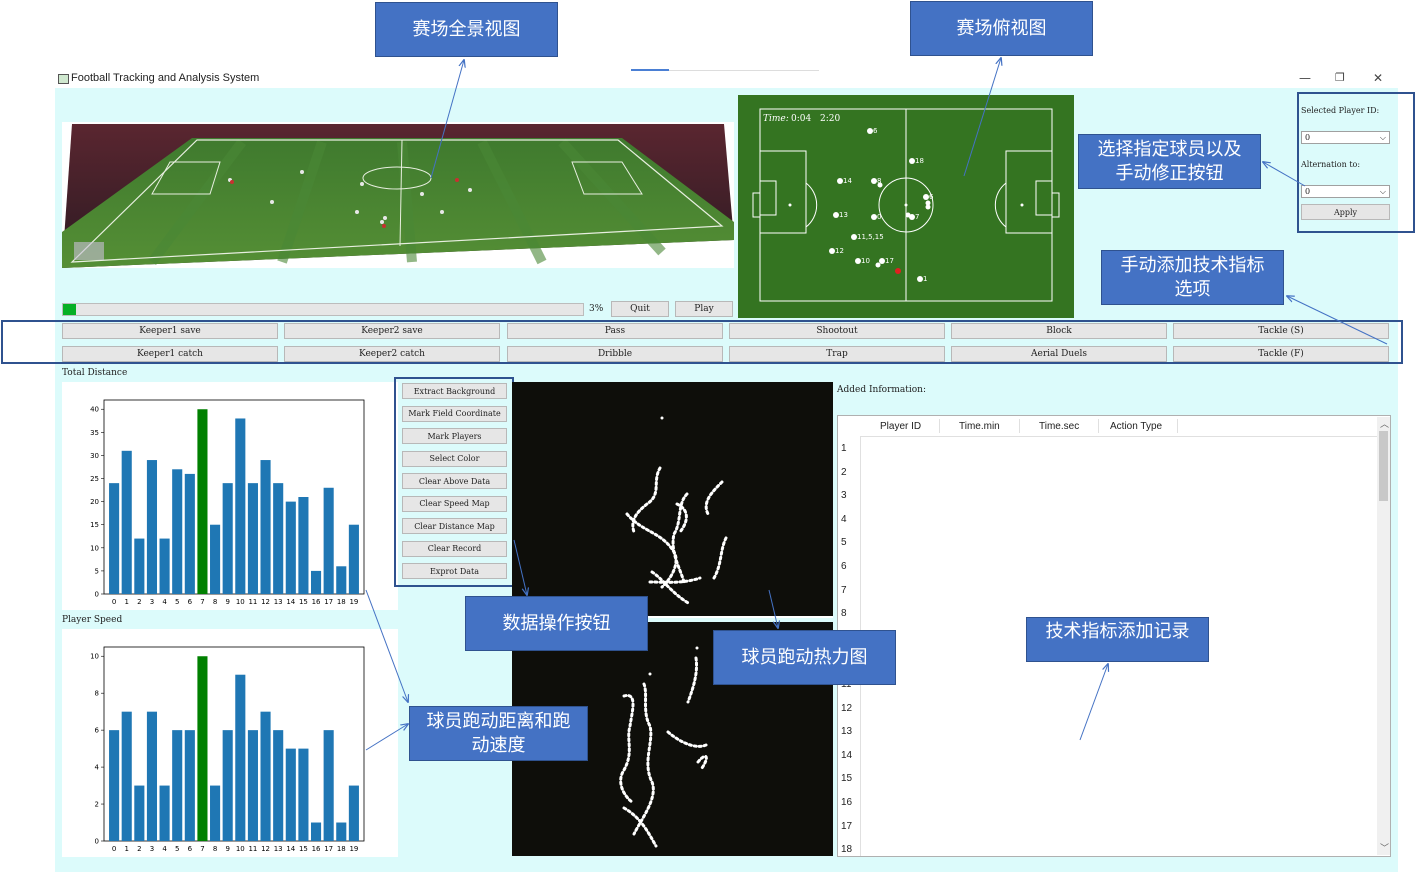  I want to click on callout-panorama: 赛场全景视图, so click(466, 29).